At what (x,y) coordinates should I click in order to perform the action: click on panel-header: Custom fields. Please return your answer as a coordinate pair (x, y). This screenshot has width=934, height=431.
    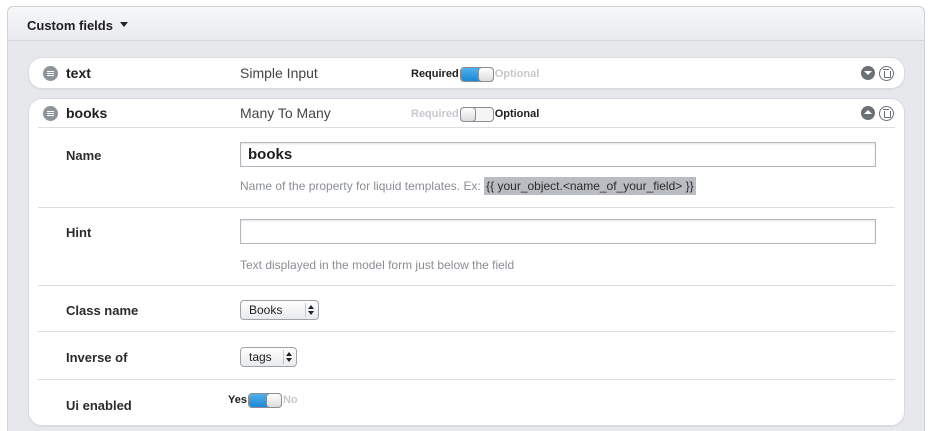
    Looking at the image, I should click on (466, 24).